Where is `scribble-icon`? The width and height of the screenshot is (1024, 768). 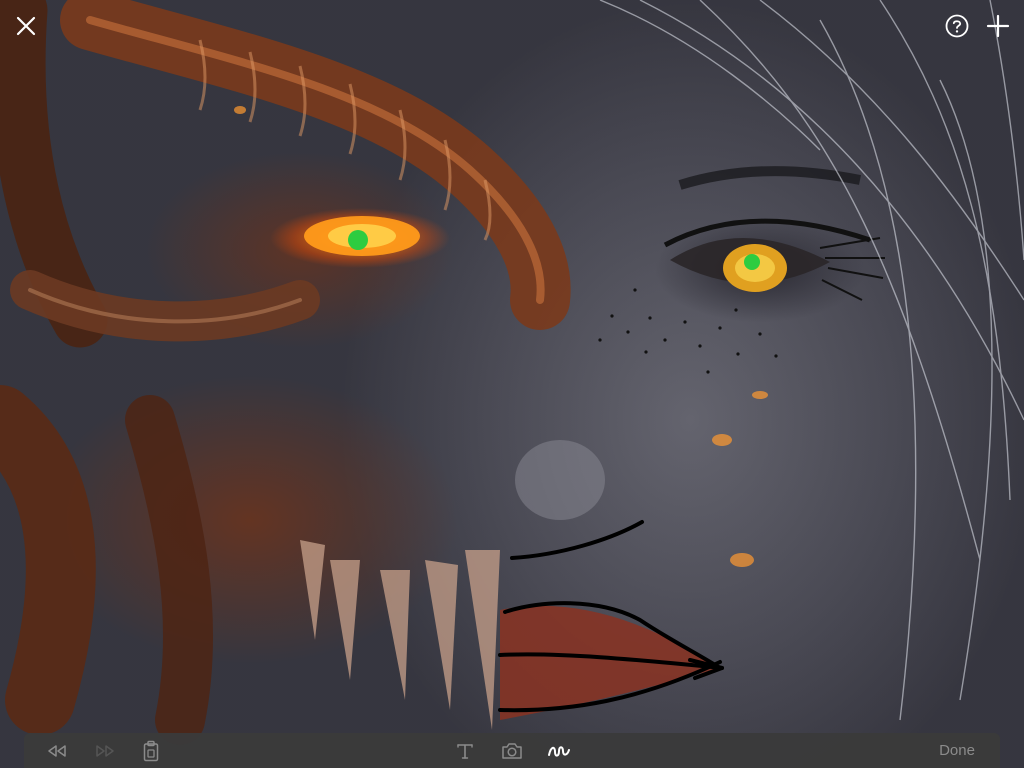 scribble-icon is located at coordinates (559, 751).